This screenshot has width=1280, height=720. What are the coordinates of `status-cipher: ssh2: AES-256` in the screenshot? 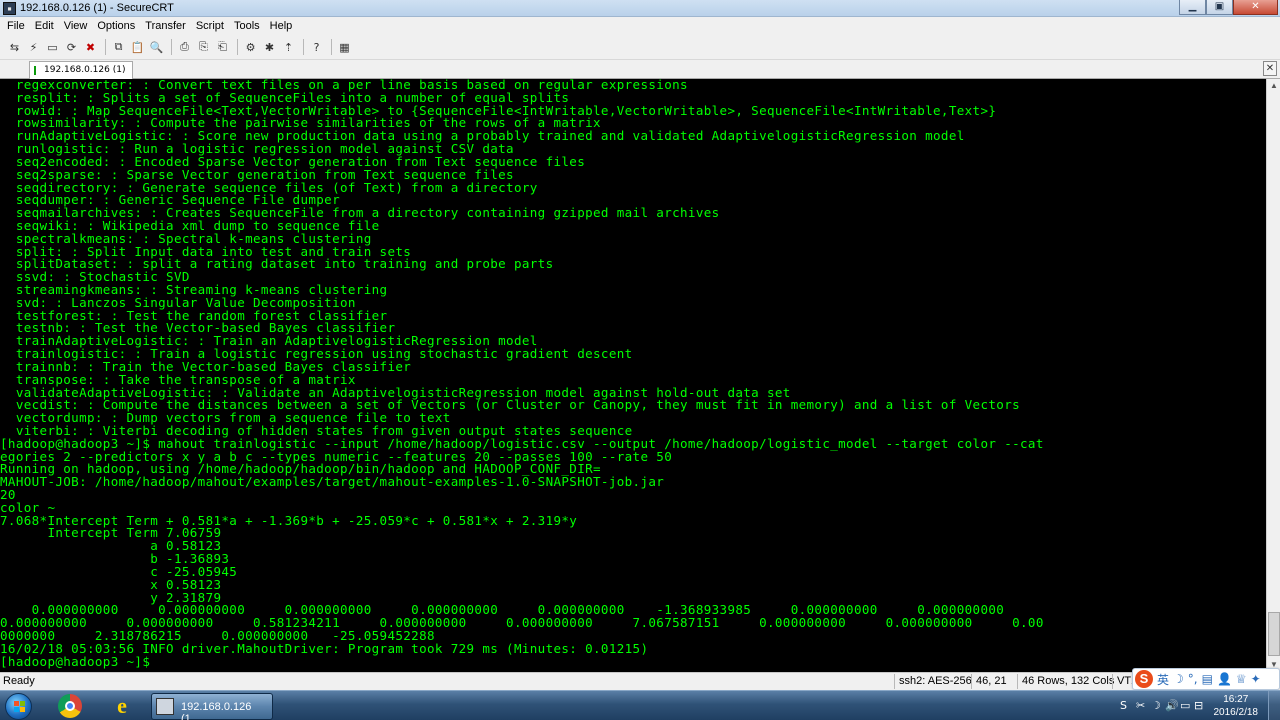 It's located at (933, 681).